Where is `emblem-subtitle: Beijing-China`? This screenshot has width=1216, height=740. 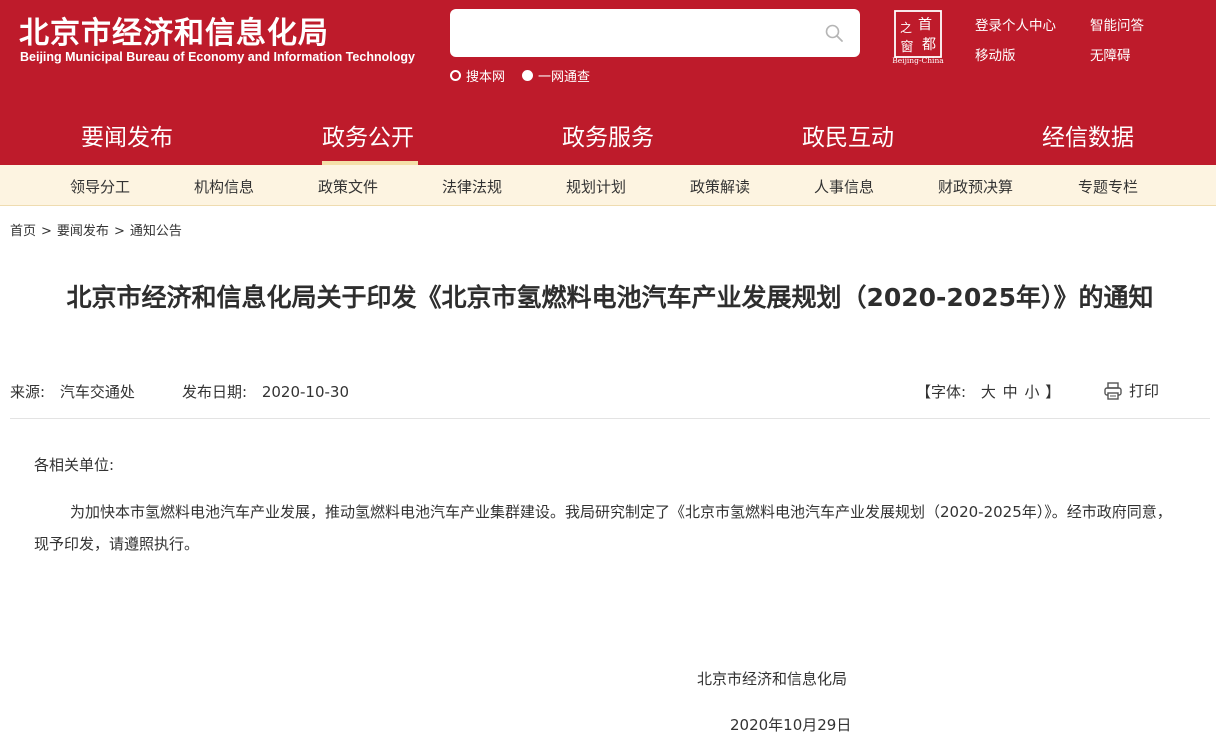
emblem-subtitle: Beijing-China is located at coordinates (918, 60).